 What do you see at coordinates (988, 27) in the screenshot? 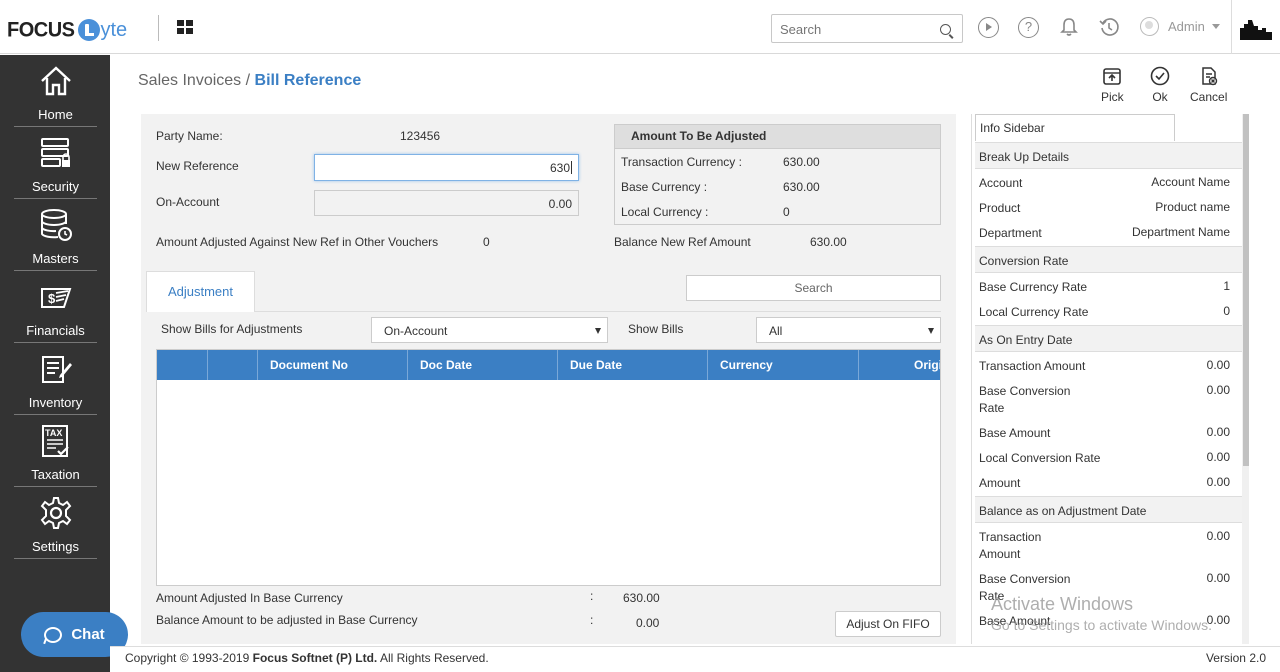
I see `play-icon` at bounding box center [988, 27].